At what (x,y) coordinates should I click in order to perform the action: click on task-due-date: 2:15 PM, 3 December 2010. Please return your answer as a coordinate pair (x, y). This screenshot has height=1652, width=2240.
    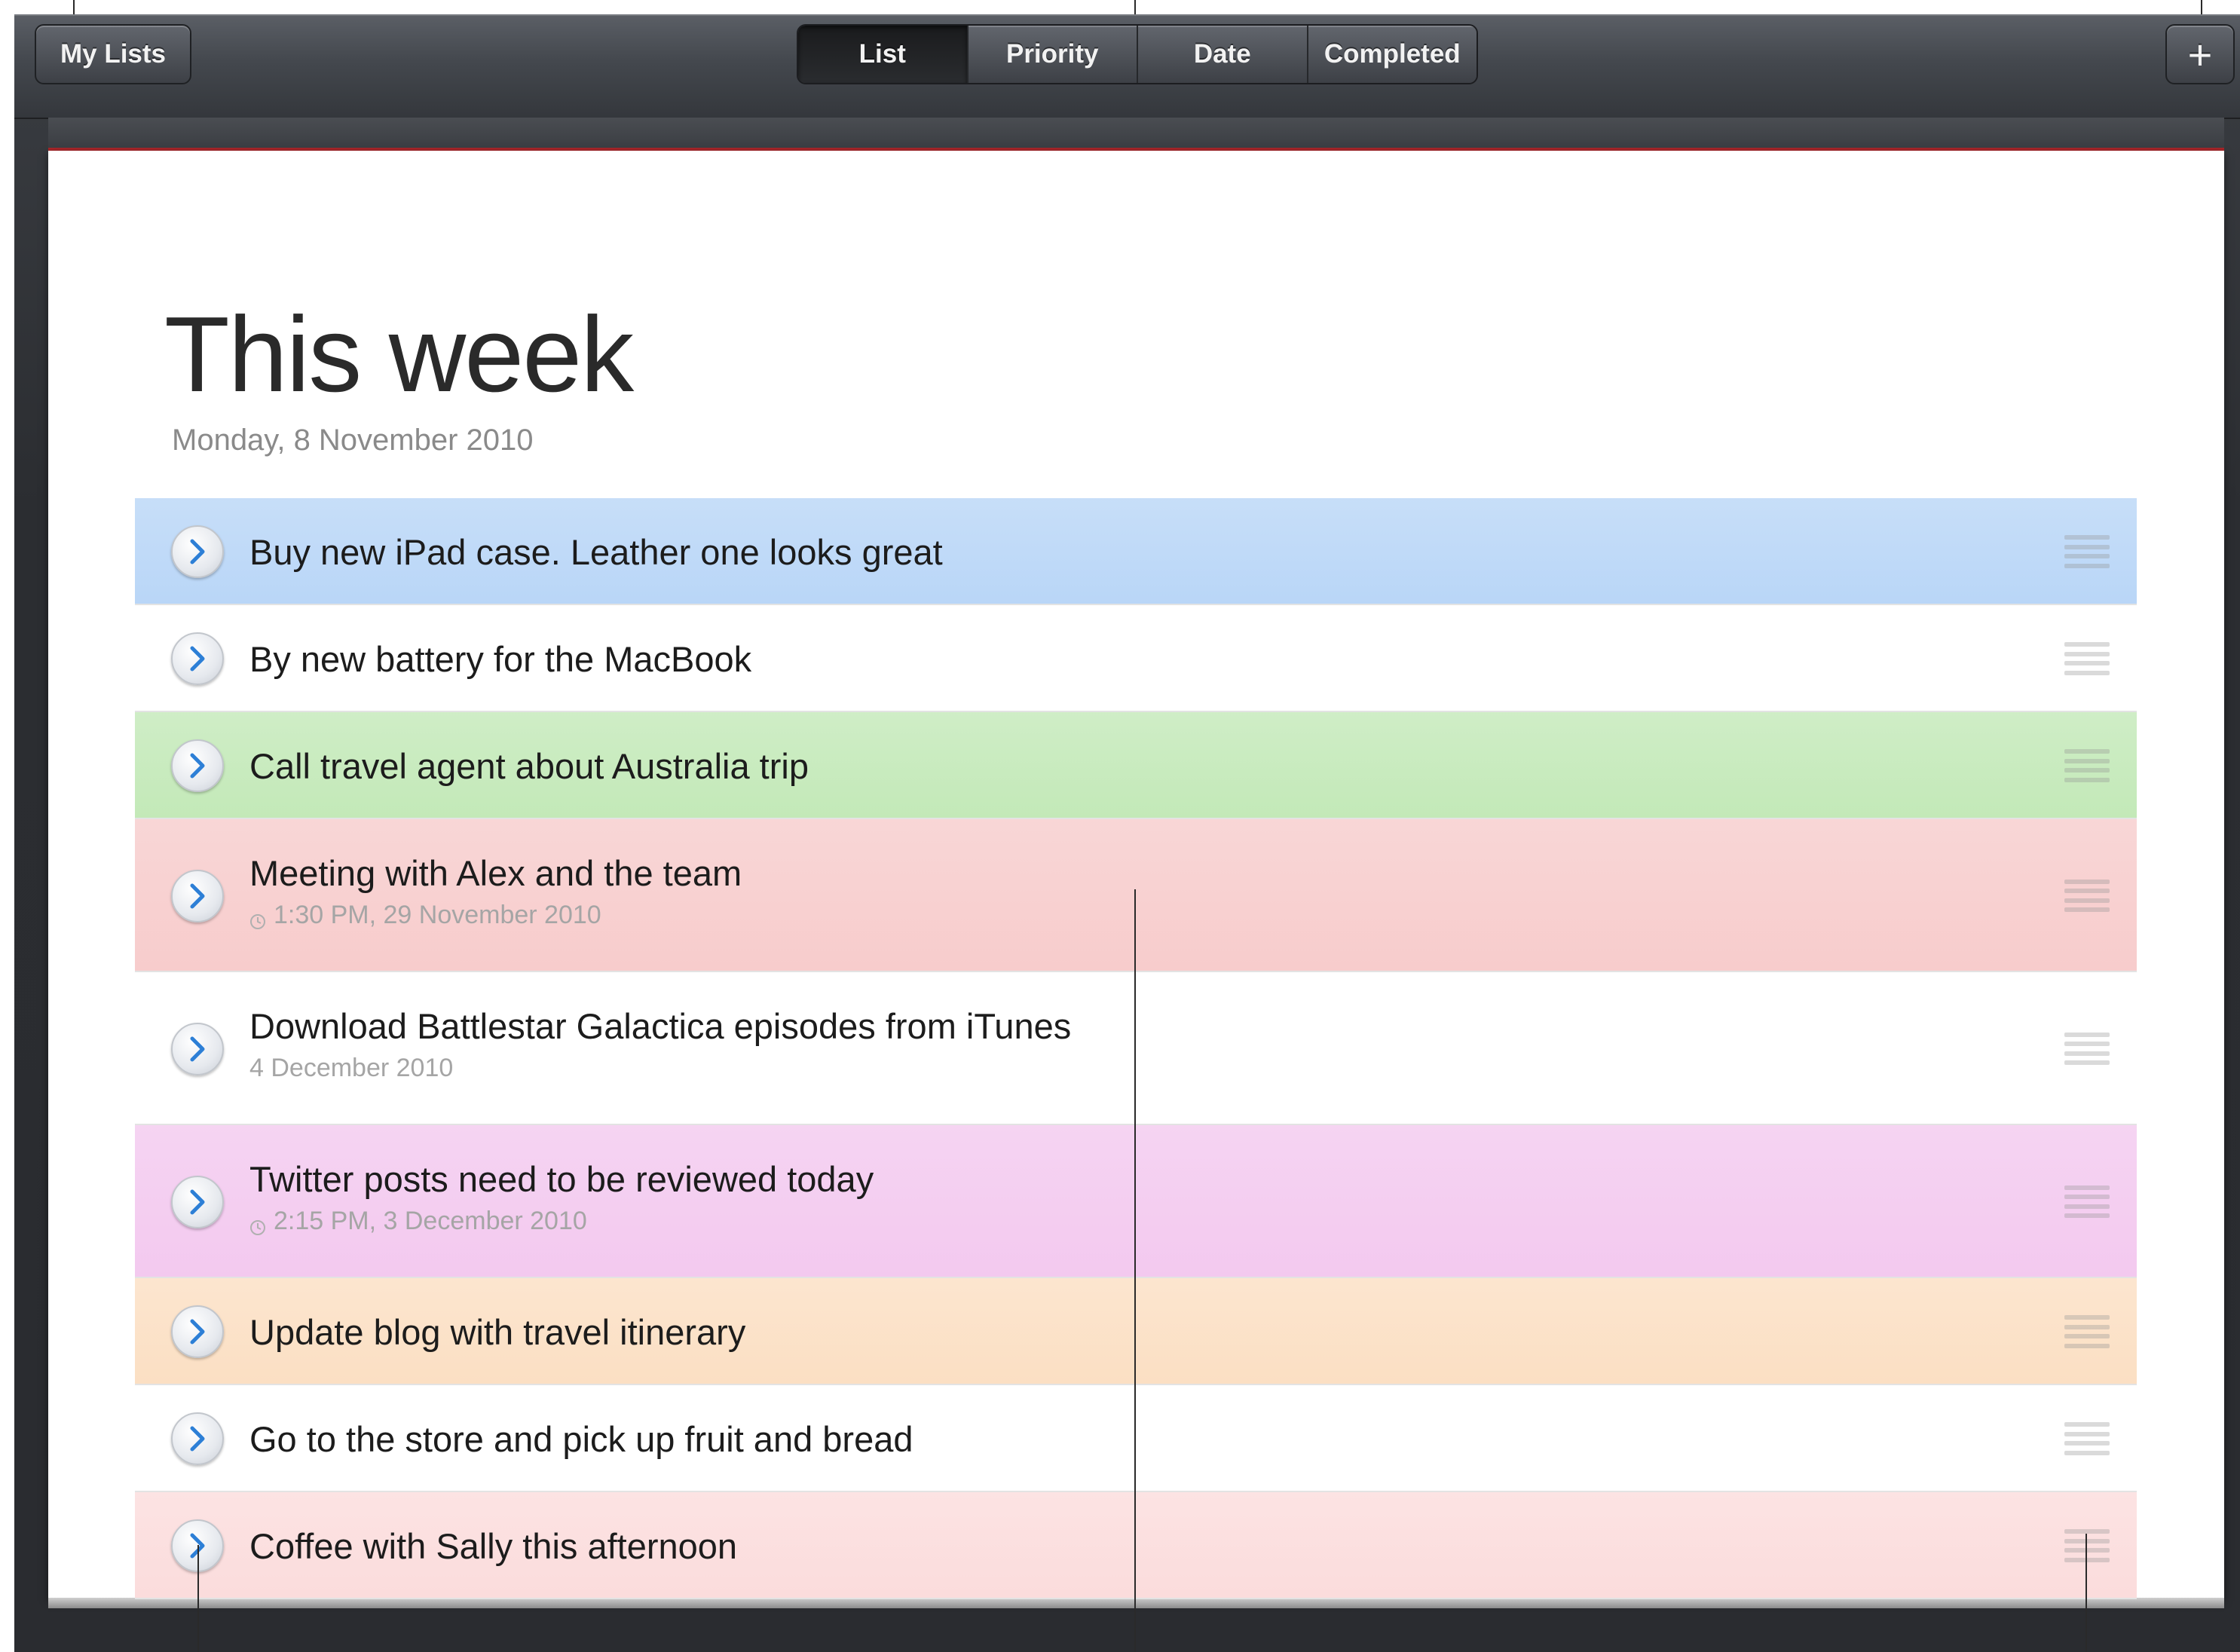
    Looking at the image, I should click on (418, 1221).